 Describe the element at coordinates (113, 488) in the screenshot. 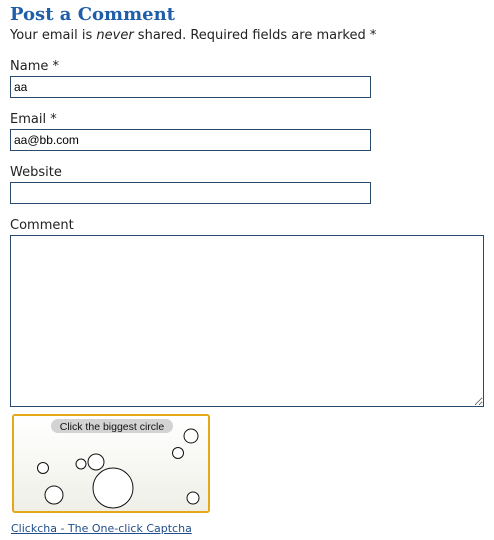

I see `captcha-circle-biggest` at that location.